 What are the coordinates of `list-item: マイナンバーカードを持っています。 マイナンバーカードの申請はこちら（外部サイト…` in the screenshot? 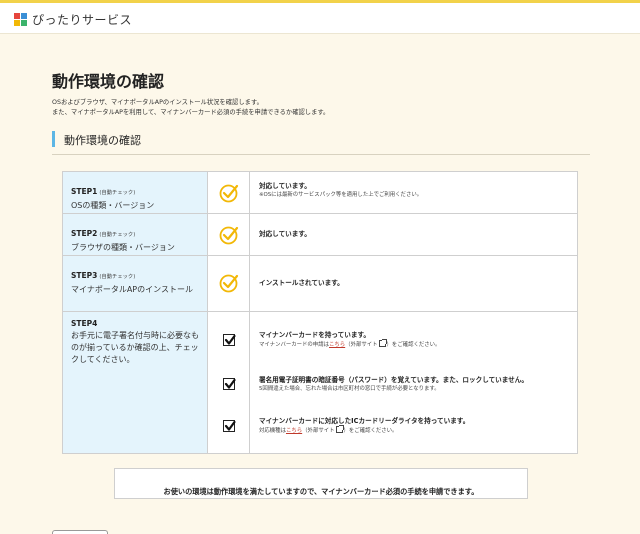 It's located at (350, 339).